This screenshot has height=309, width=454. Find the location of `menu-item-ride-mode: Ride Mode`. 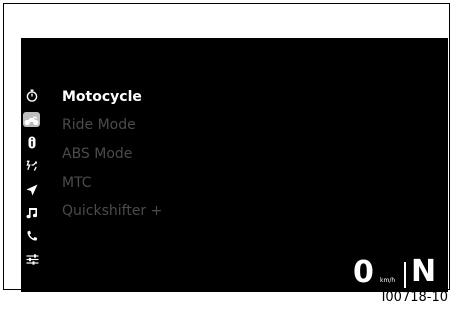

menu-item-ride-mode: Ride Mode is located at coordinates (99, 125).